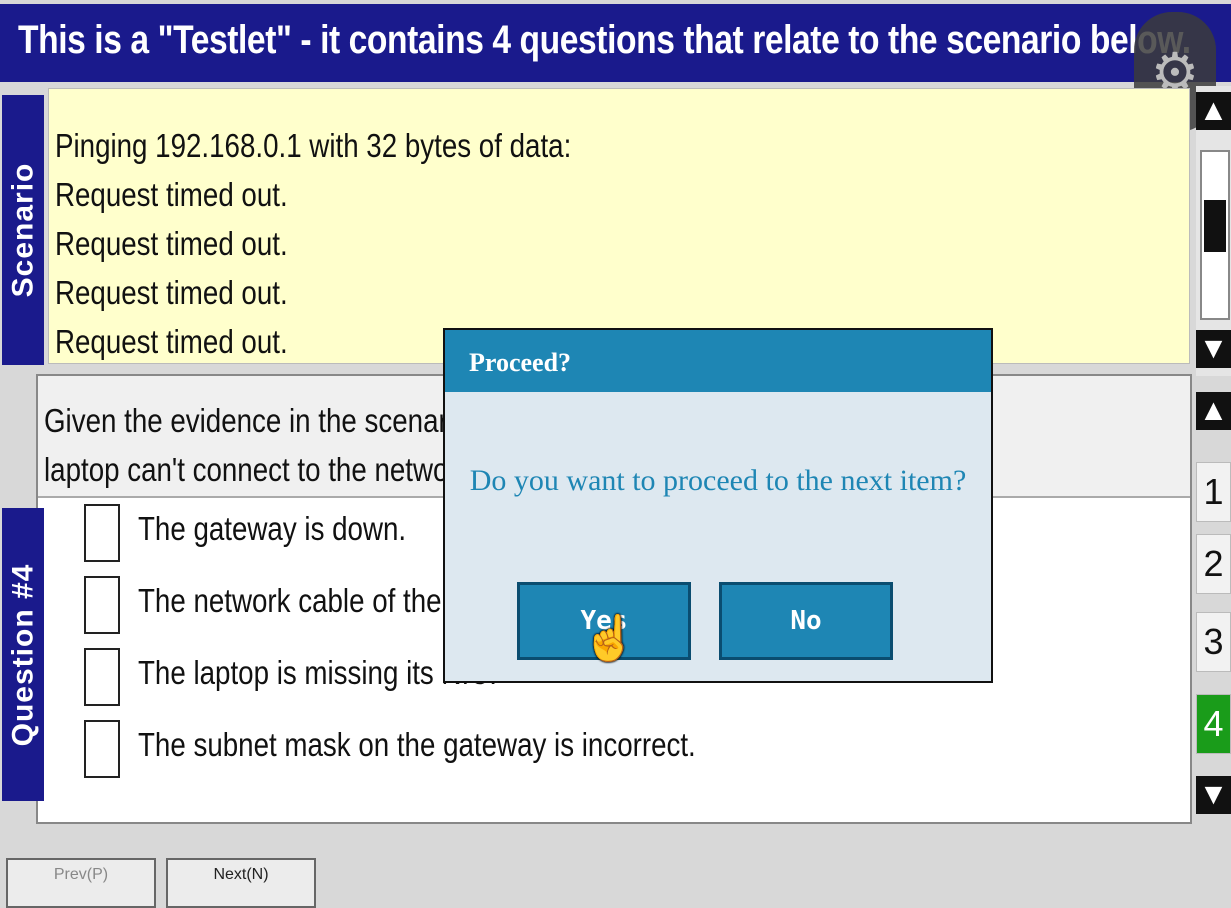  Describe the element at coordinates (1213, 795) in the screenshot. I see `nav-down-icon: ▼` at that location.